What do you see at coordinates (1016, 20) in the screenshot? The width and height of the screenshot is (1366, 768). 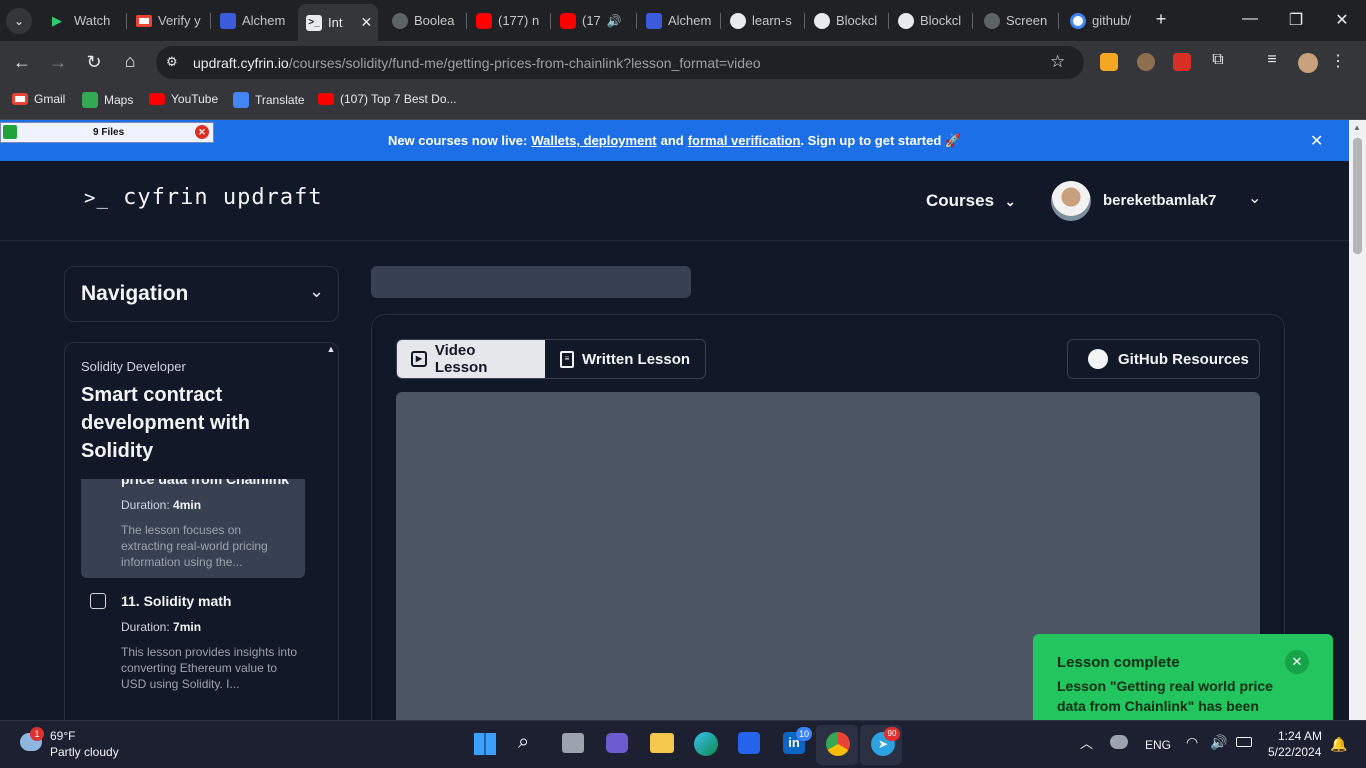 I see `browser-tab: Screen` at bounding box center [1016, 20].